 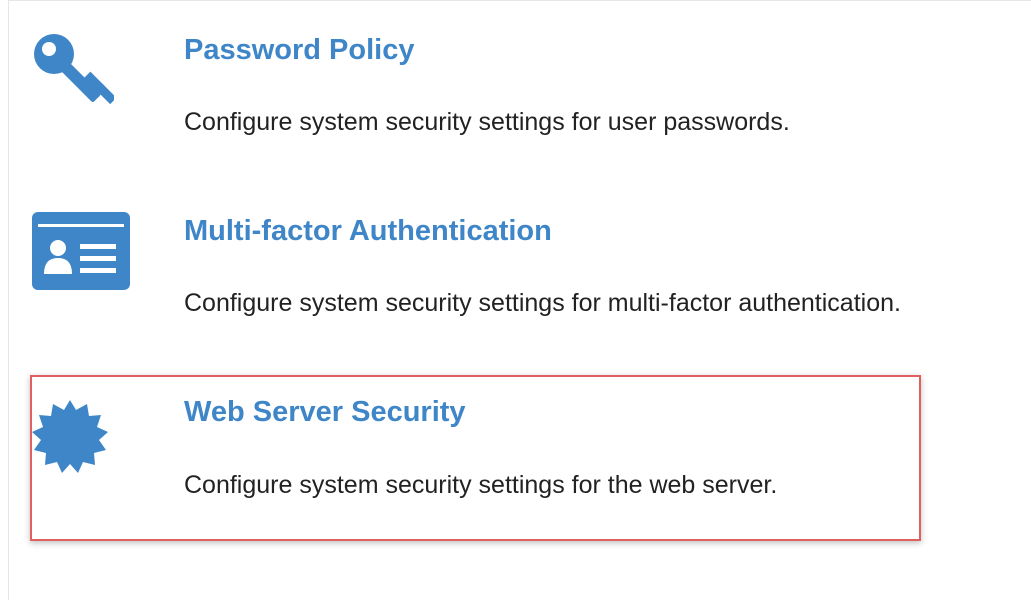 What do you see at coordinates (368, 231) in the screenshot?
I see `multi-factor-authentication-link: Multi-factor Authentication` at bounding box center [368, 231].